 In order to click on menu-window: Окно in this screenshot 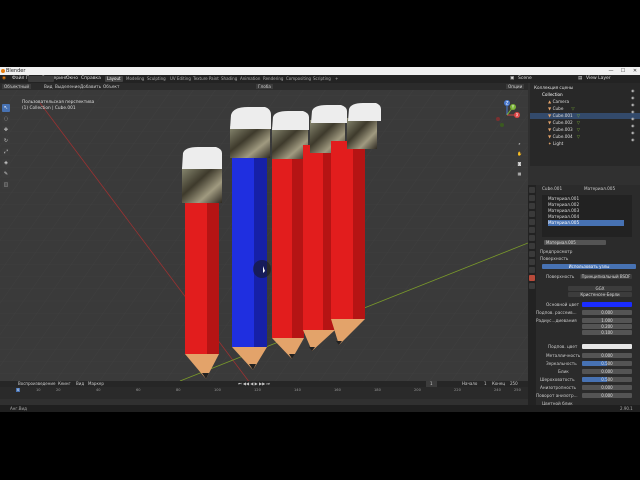, I will do `click(72, 78)`.